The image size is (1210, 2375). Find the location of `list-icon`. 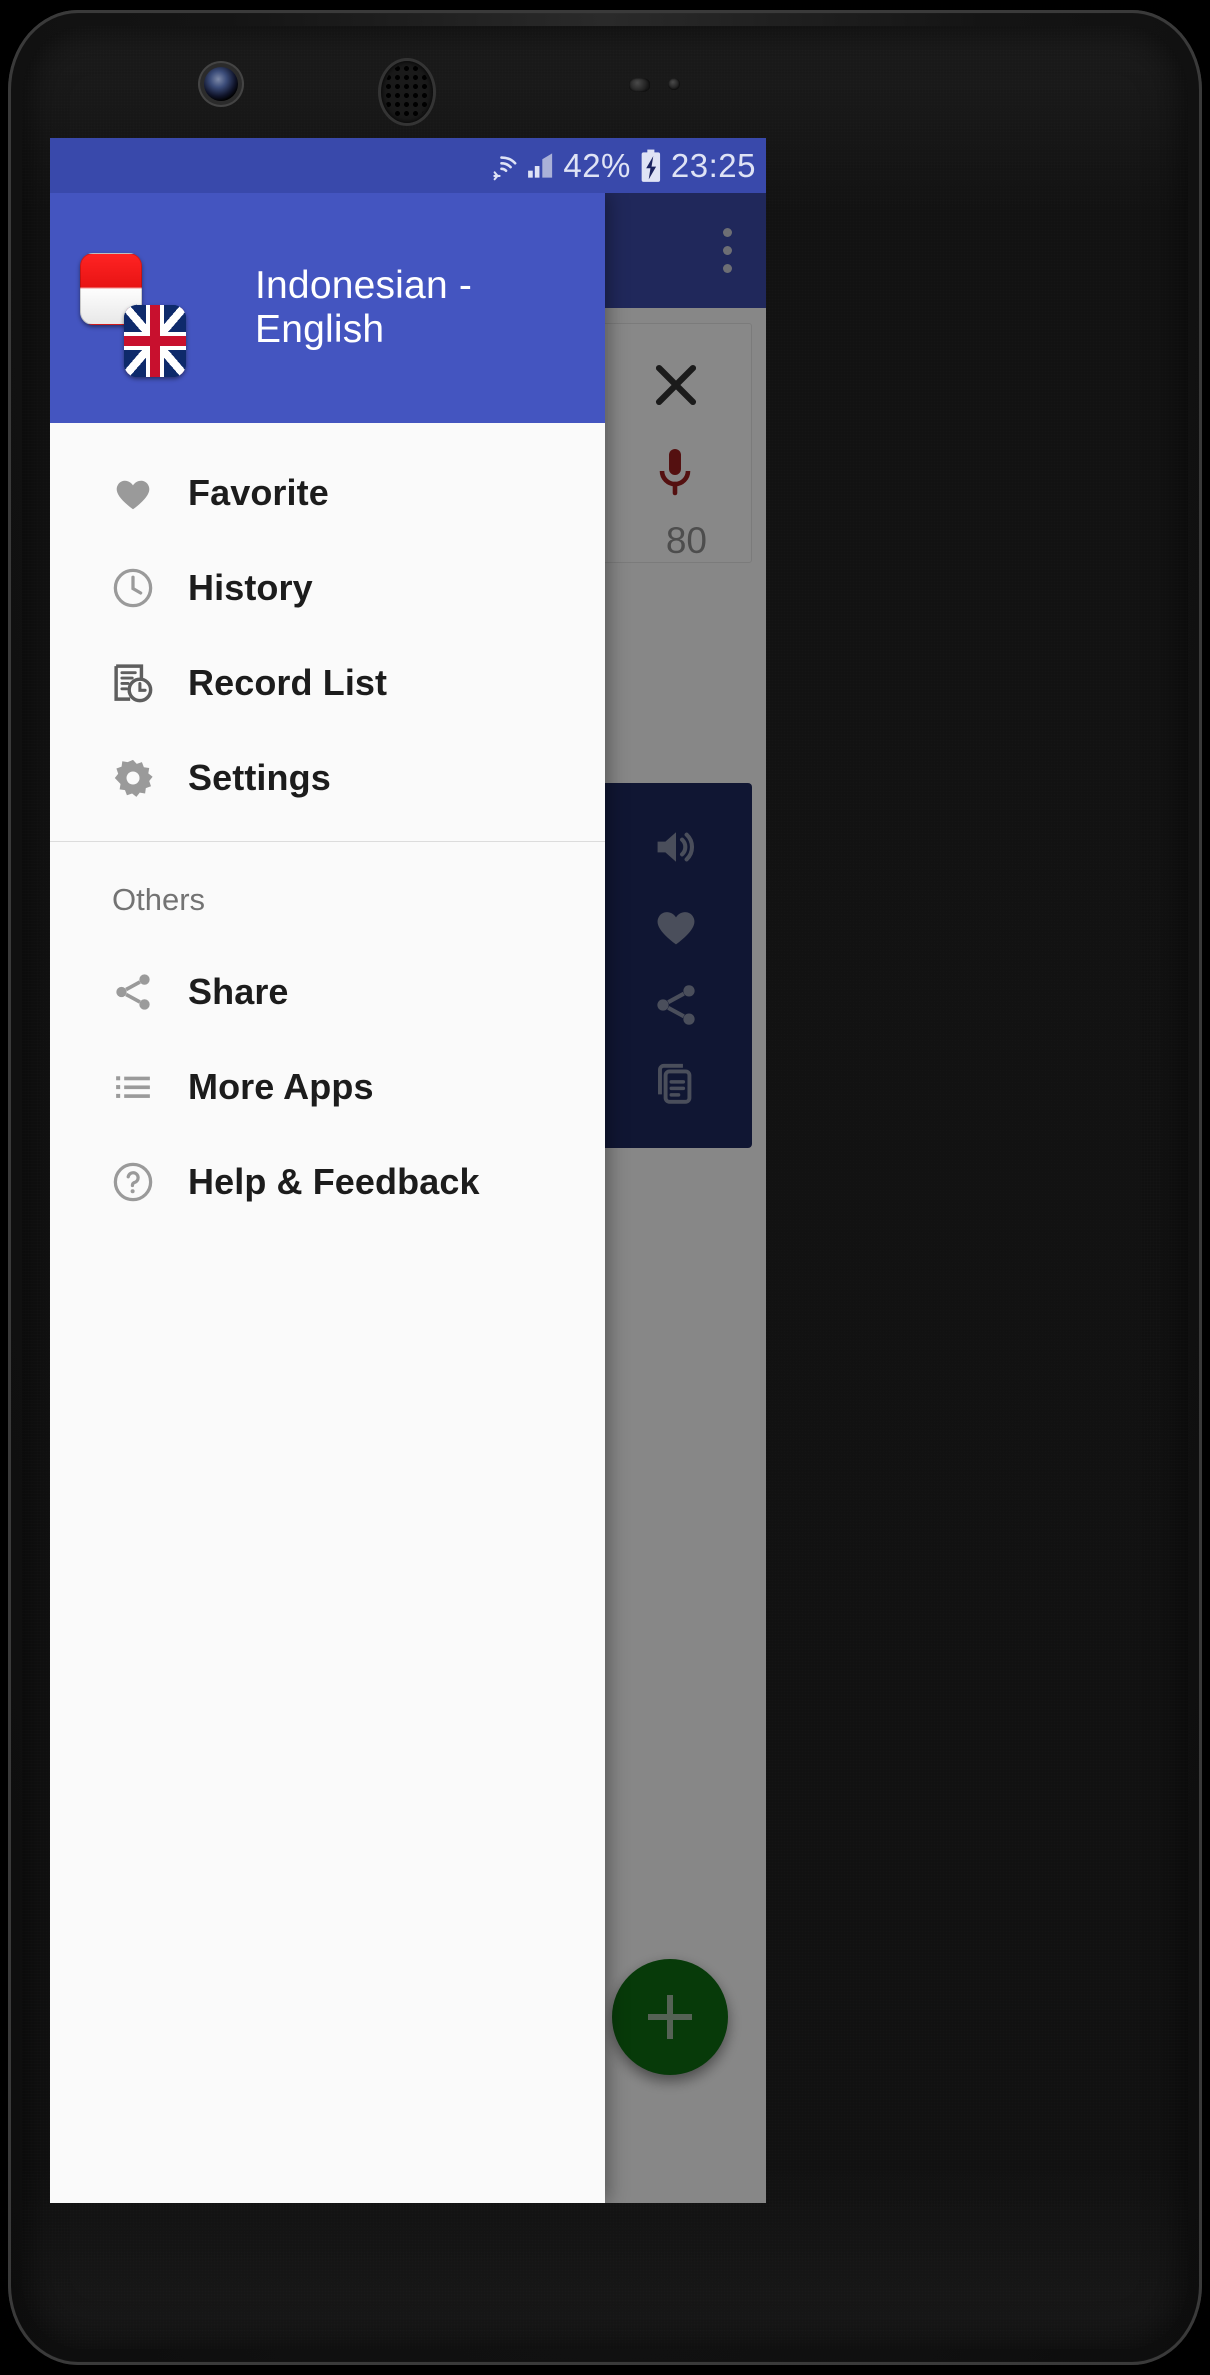

list-icon is located at coordinates (149, 1087).